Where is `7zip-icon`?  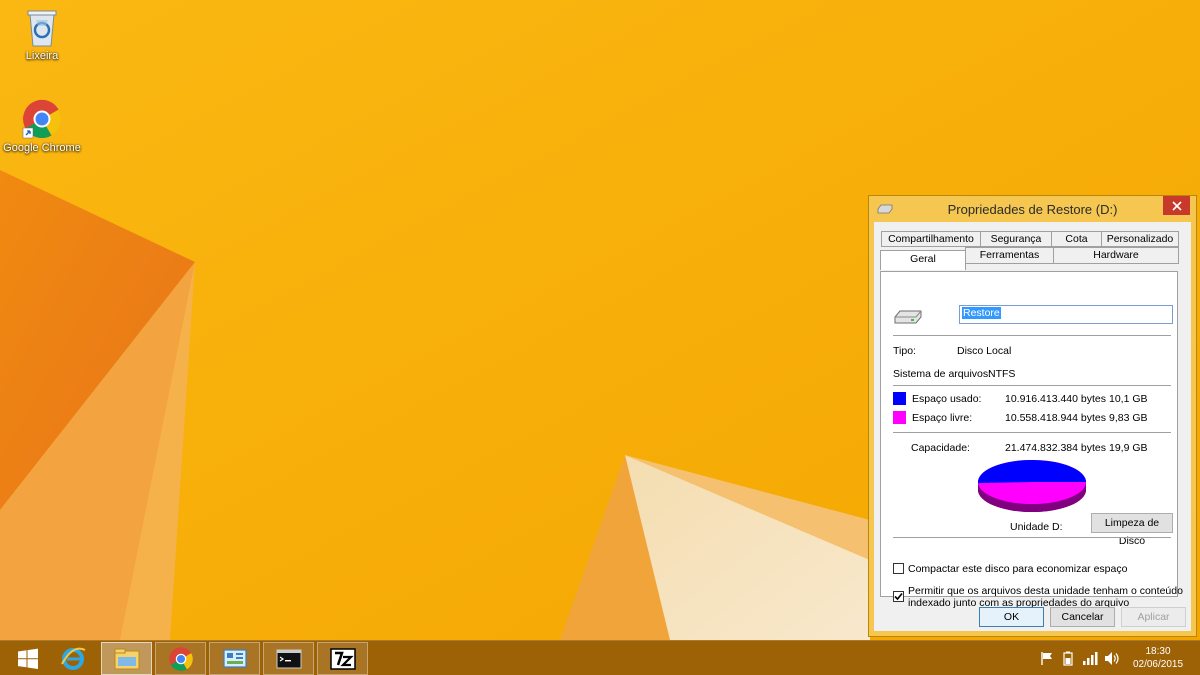
7zip-icon is located at coordinates (342, 658).